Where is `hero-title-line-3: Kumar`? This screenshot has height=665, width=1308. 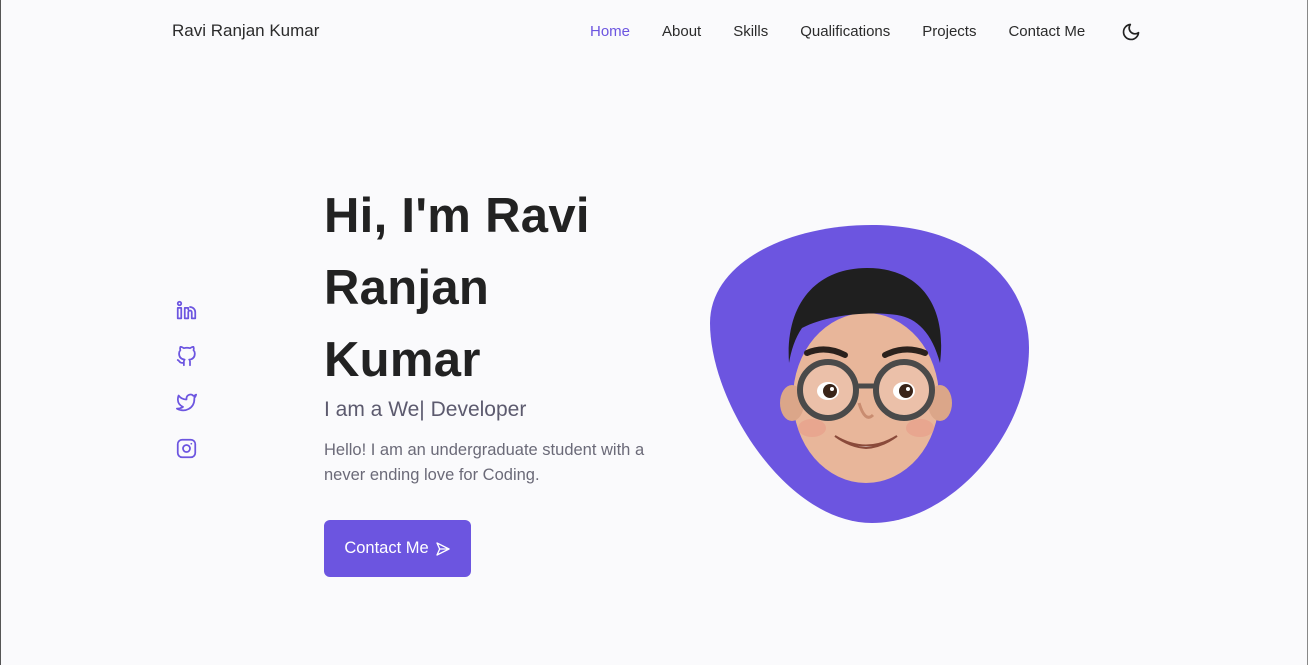 hero-title-line-3: Kumar is located at coordinates (402, 360).